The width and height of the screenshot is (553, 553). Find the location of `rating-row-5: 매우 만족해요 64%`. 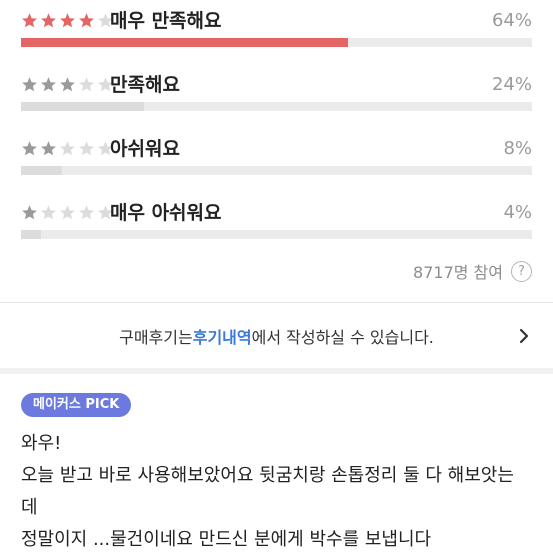

rating-row-5: 매우 만족해요 64% is located at coordinates (276, 42).